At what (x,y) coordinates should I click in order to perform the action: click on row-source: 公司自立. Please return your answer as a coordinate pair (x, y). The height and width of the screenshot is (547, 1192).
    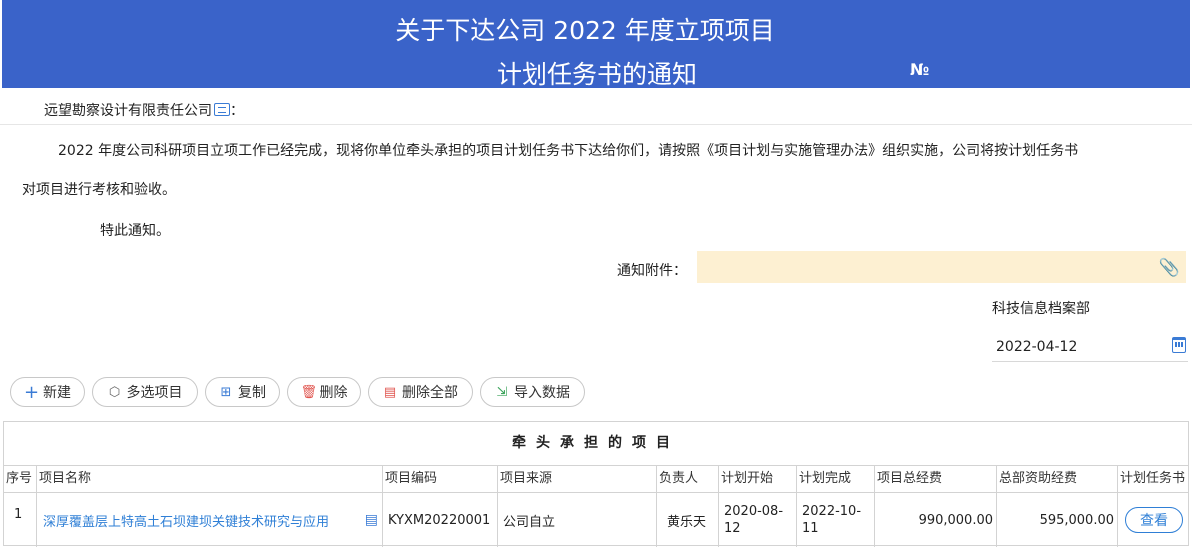
    Looking at the image, I should click on (577, 520).